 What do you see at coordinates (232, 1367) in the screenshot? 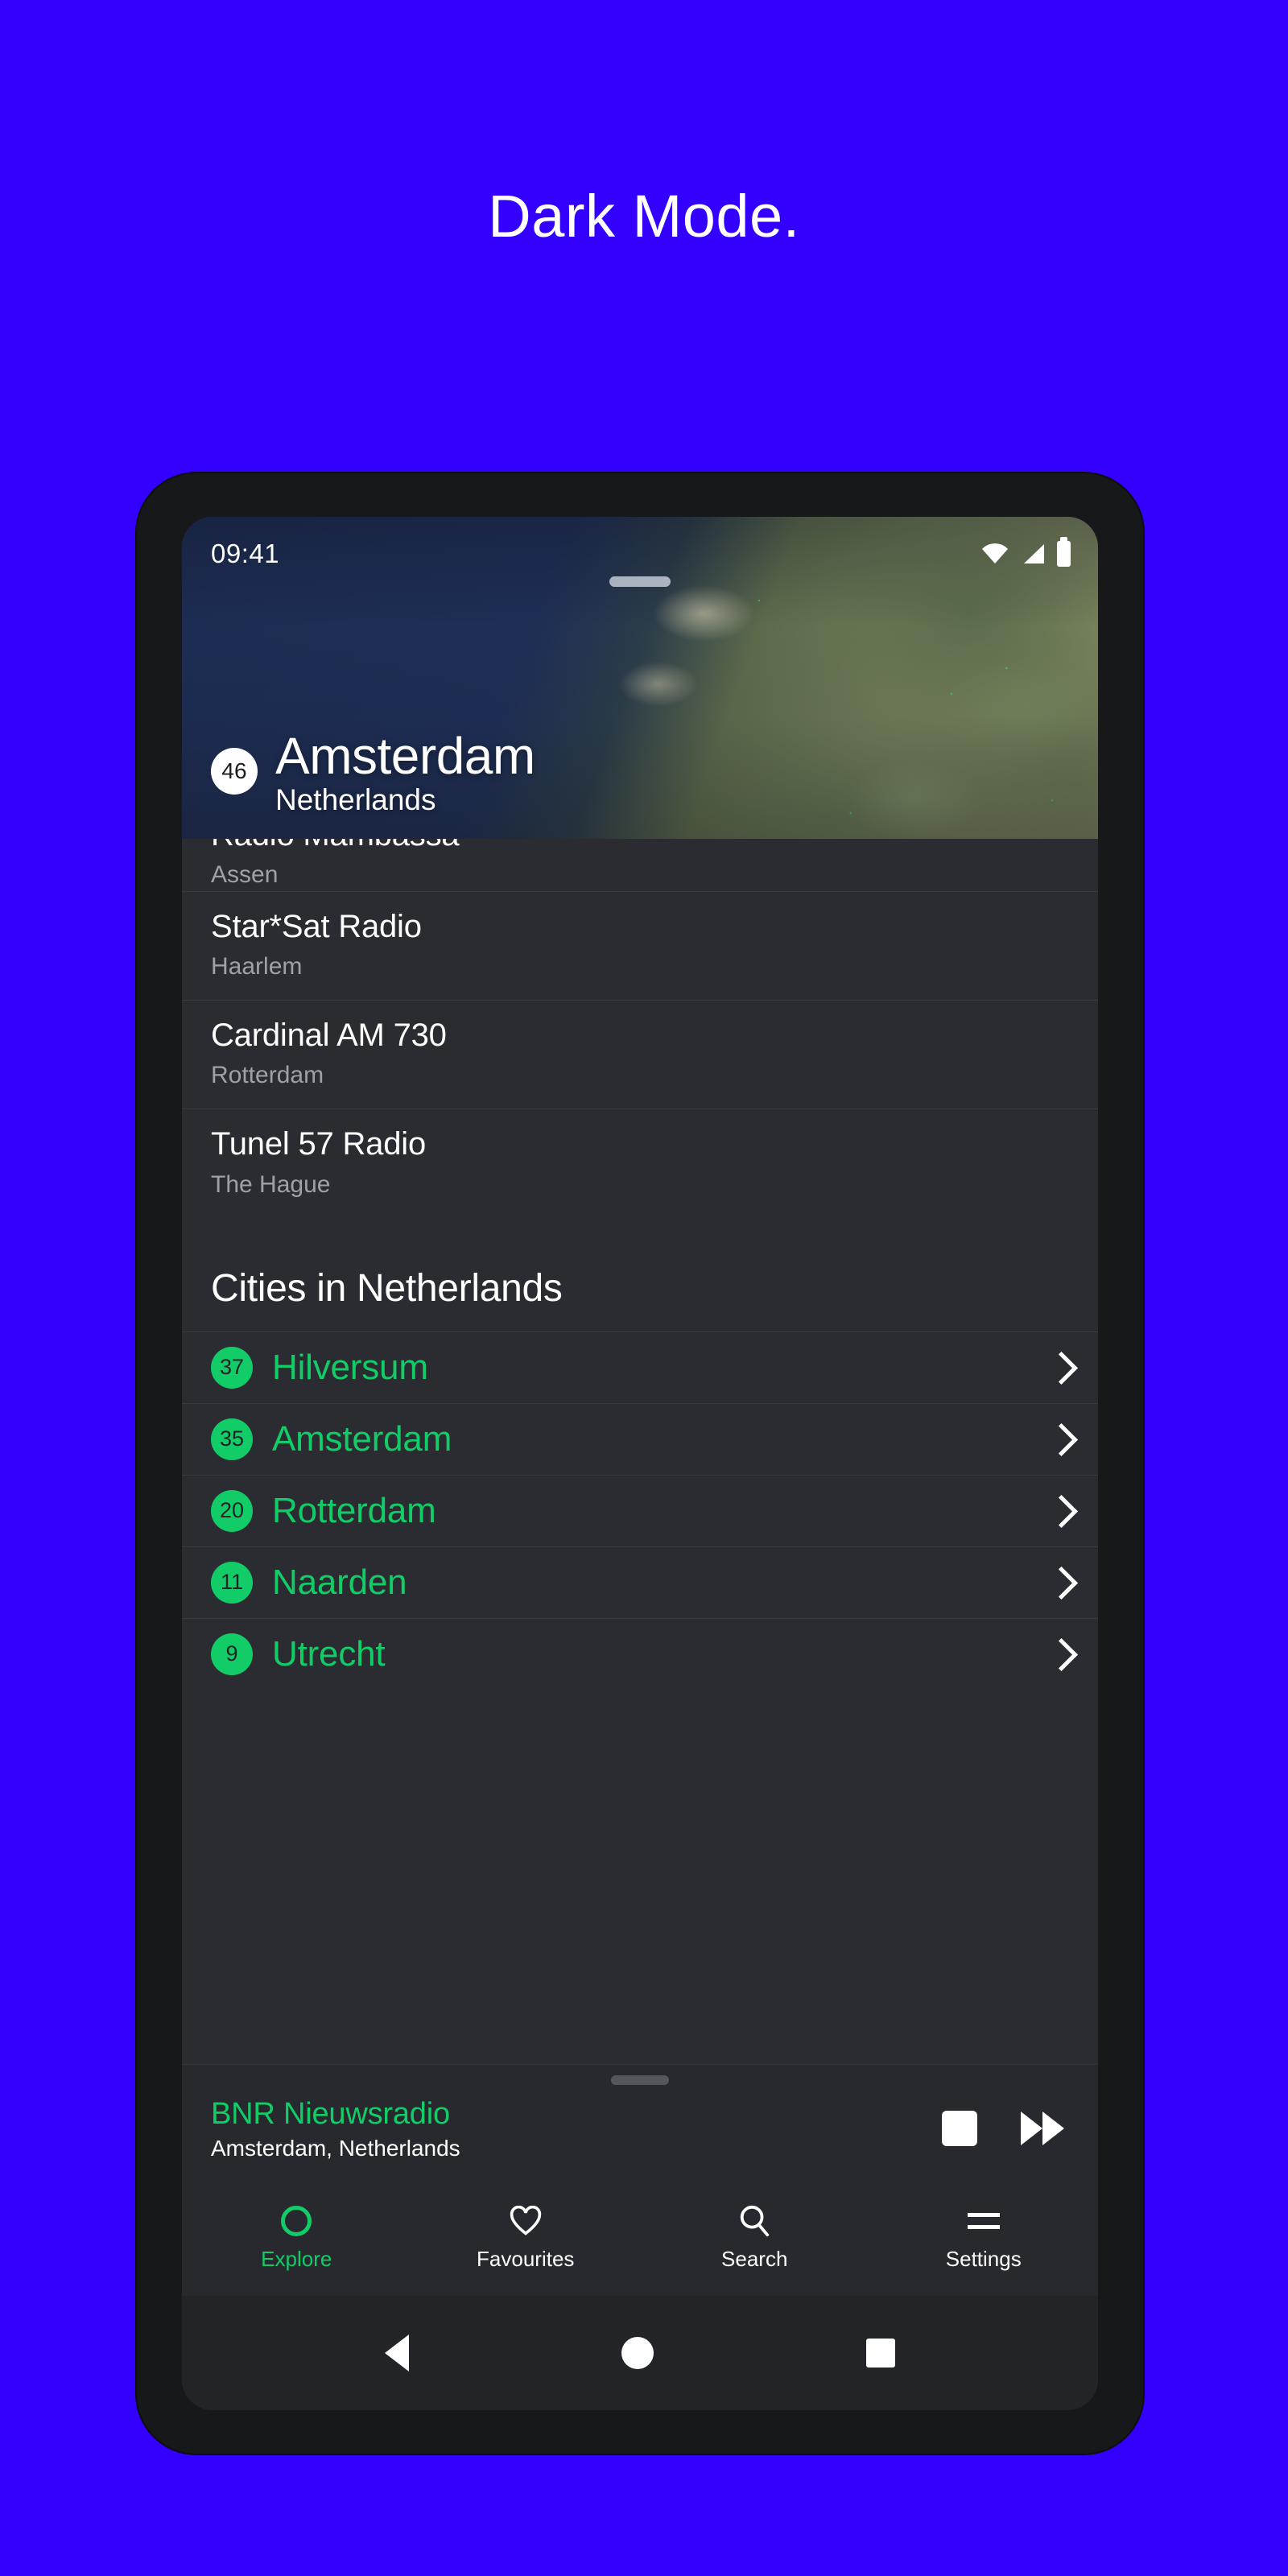
I see `city-station-count-badge: 37` at bounding box center [232, 1367].